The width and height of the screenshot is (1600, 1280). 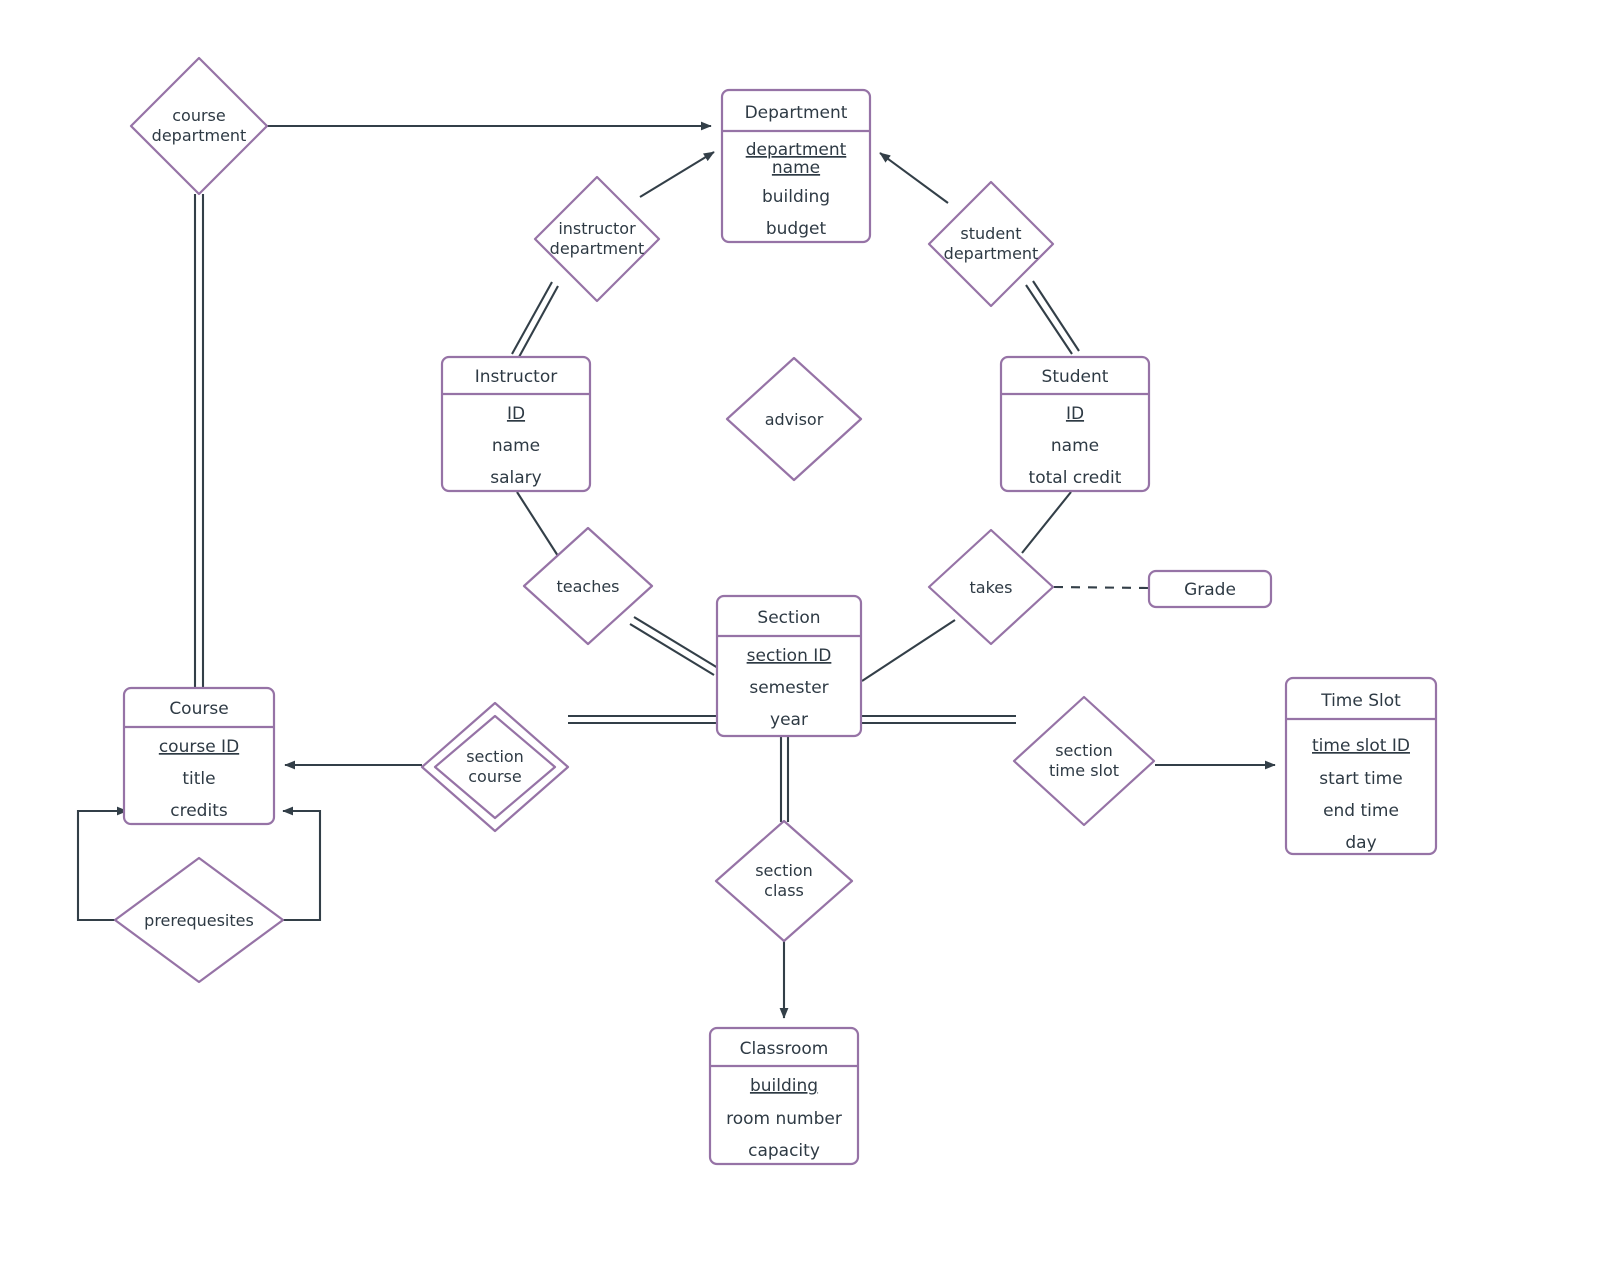 I want to click on entity-attribute: semester, so click(x=788, y=688).